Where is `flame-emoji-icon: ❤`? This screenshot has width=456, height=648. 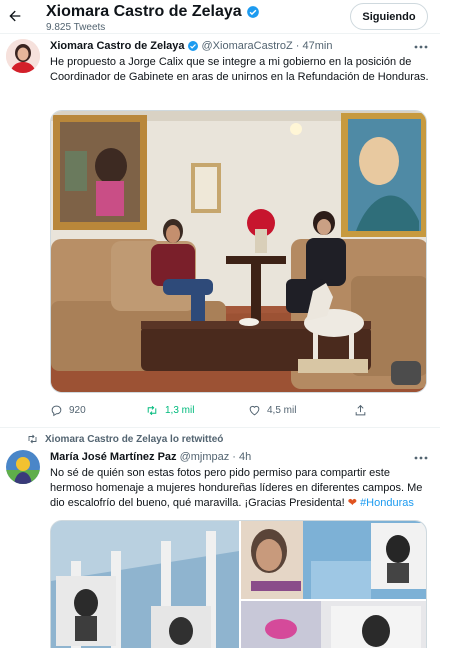
flame-emoji-icon: ❤ is located at coordinates (352, 503).